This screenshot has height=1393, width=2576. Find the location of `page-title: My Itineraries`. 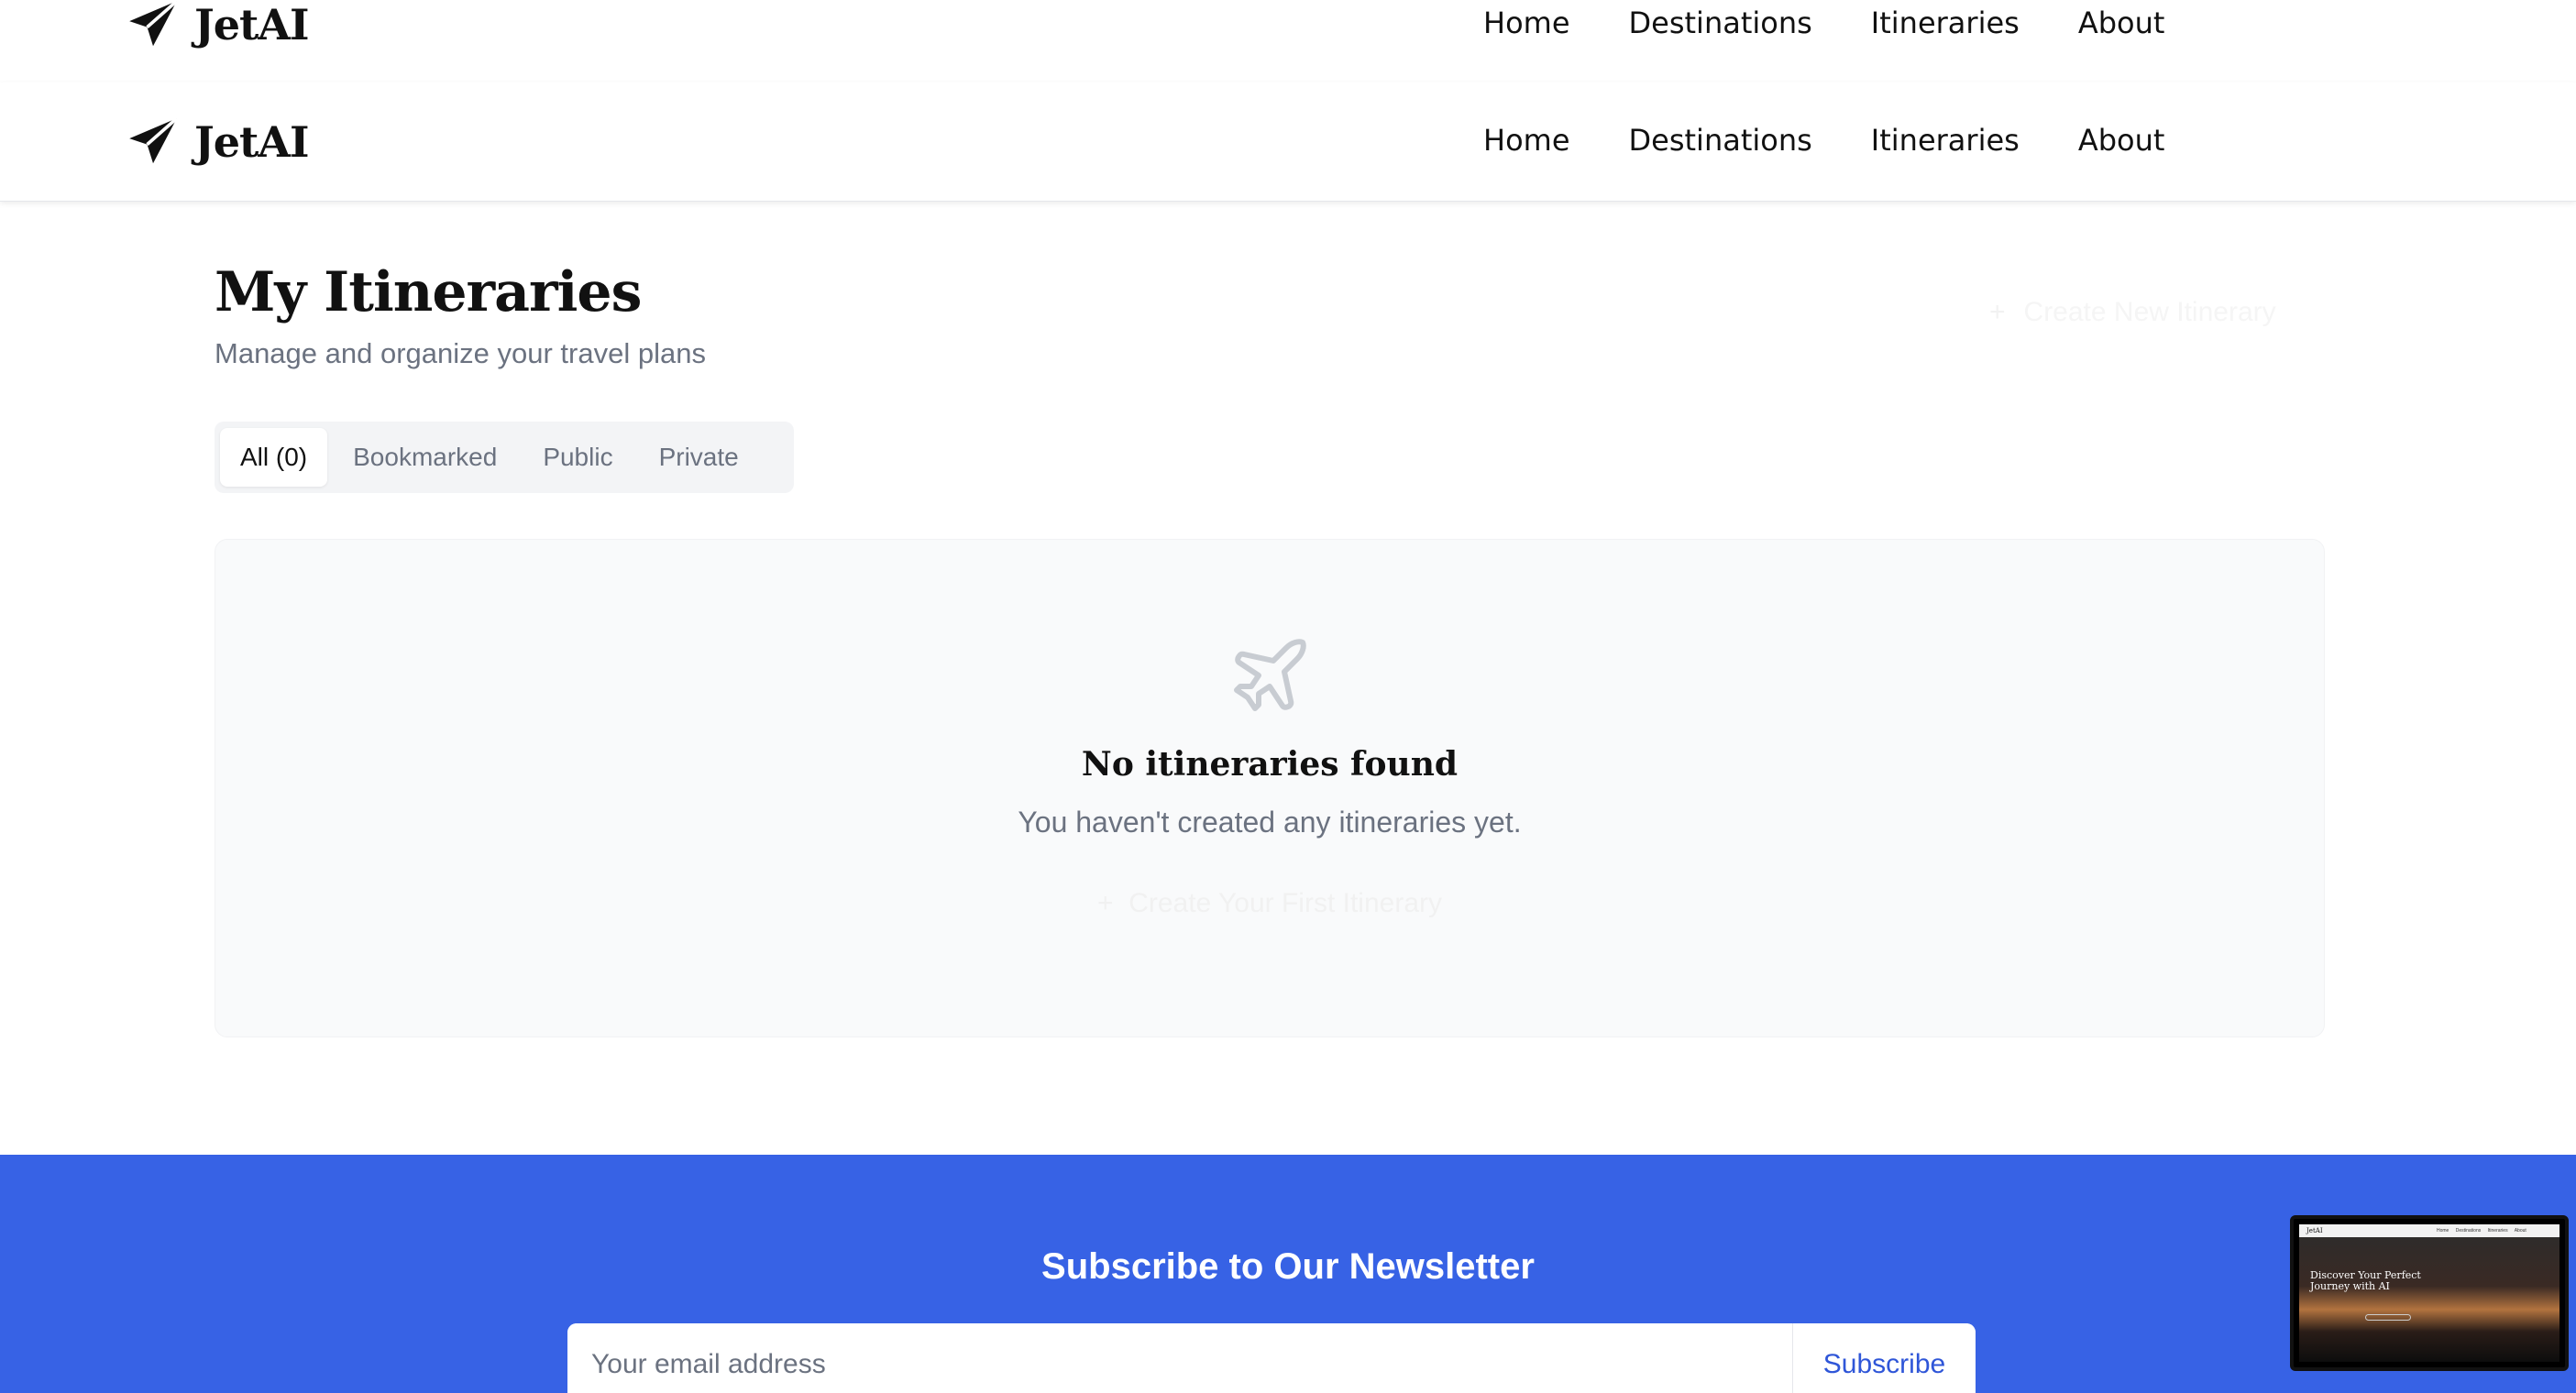

page-title: My Itineraries is located at coordinates (429, 292).